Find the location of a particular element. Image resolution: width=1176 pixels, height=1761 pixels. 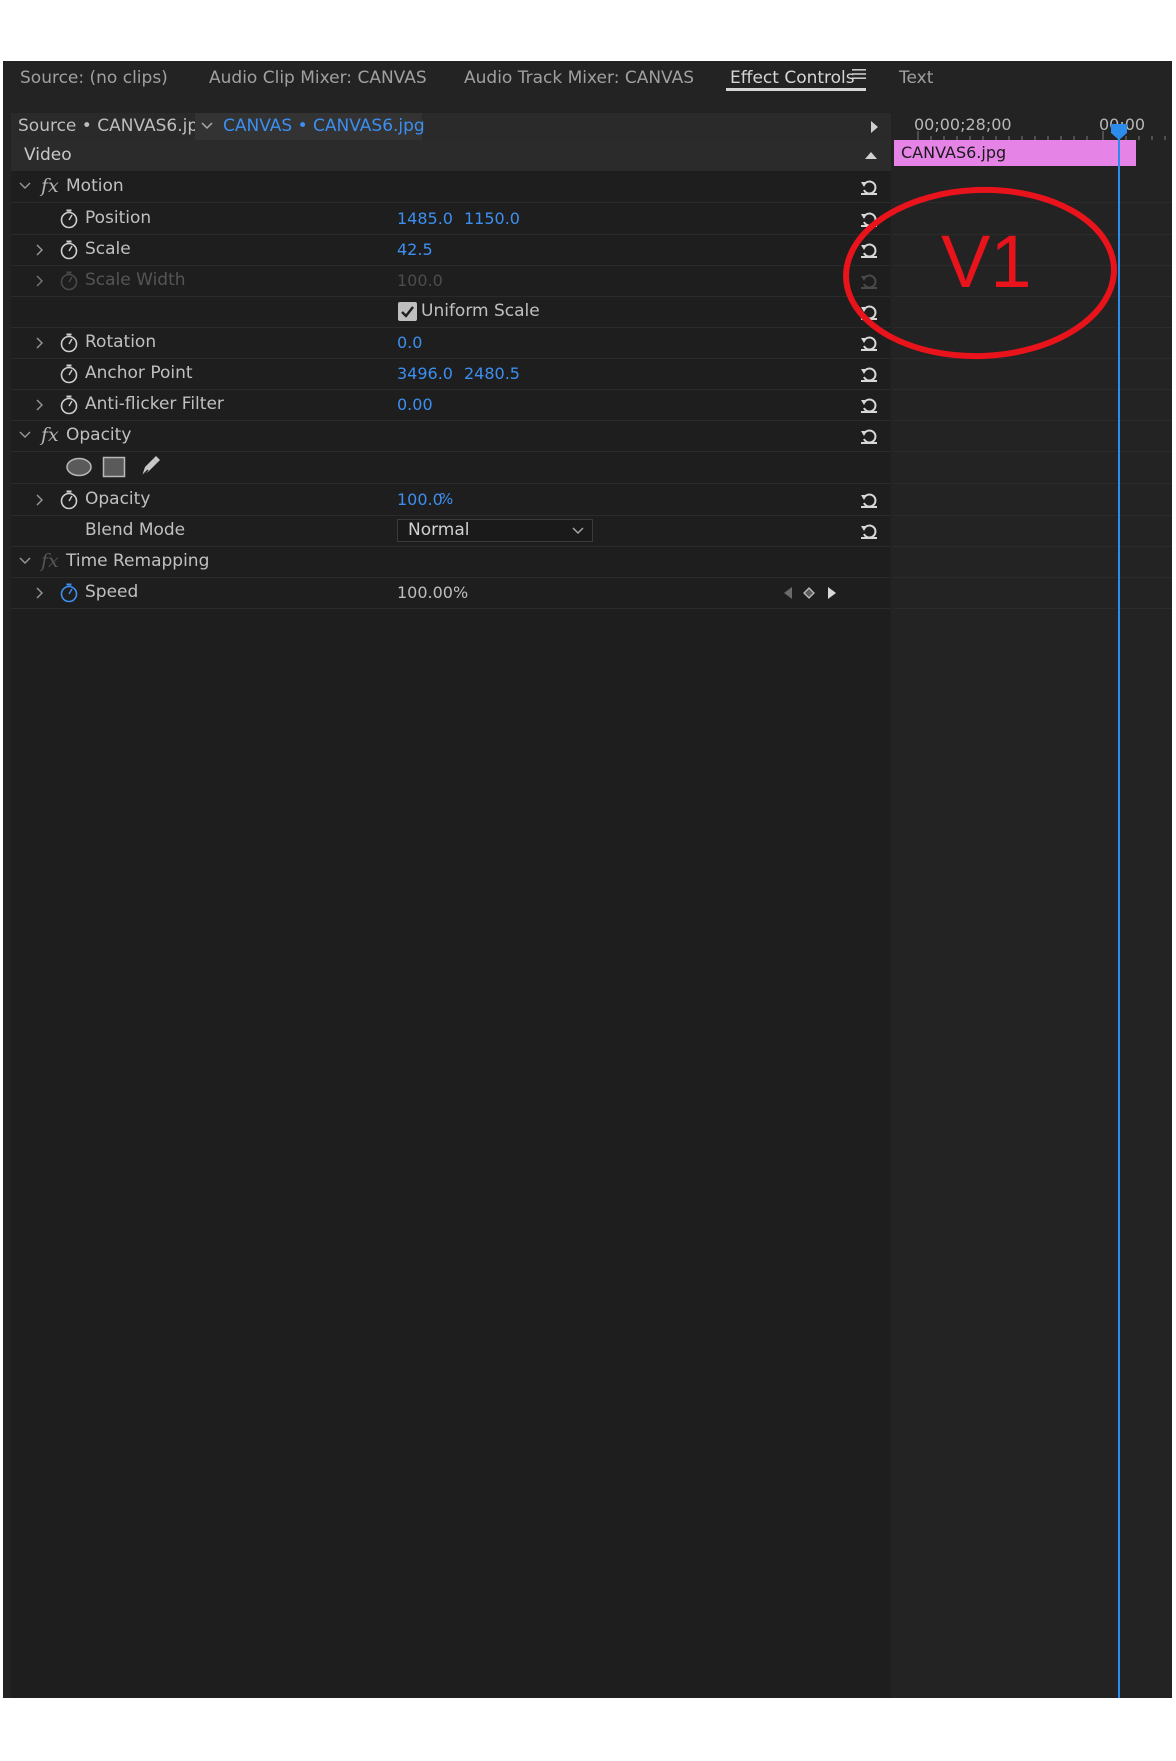

sequence-clip-dropdown: CANVAS • CANVAS6.jpg is located at coordinates (310, 126).